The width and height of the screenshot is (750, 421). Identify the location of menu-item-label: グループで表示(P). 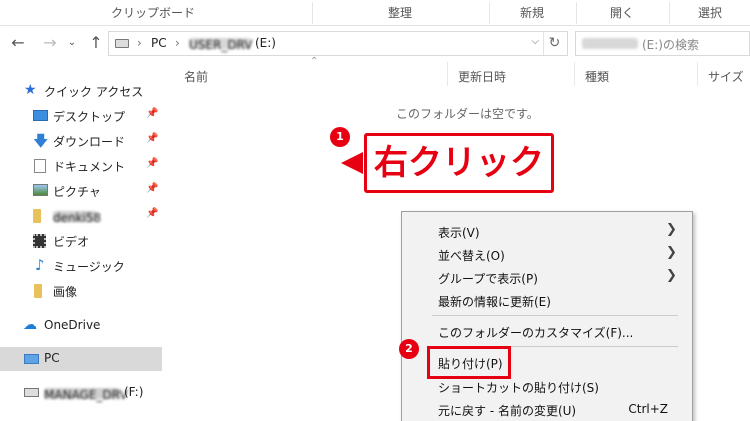
(488, 279).